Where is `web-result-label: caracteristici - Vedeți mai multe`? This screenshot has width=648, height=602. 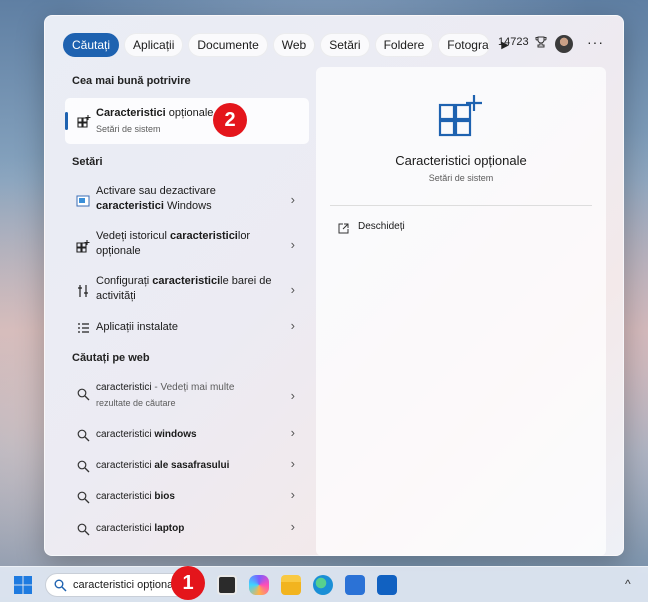
web-result-label: caracteristici - Vedeți mai multe is located at coordinates (165, 387).